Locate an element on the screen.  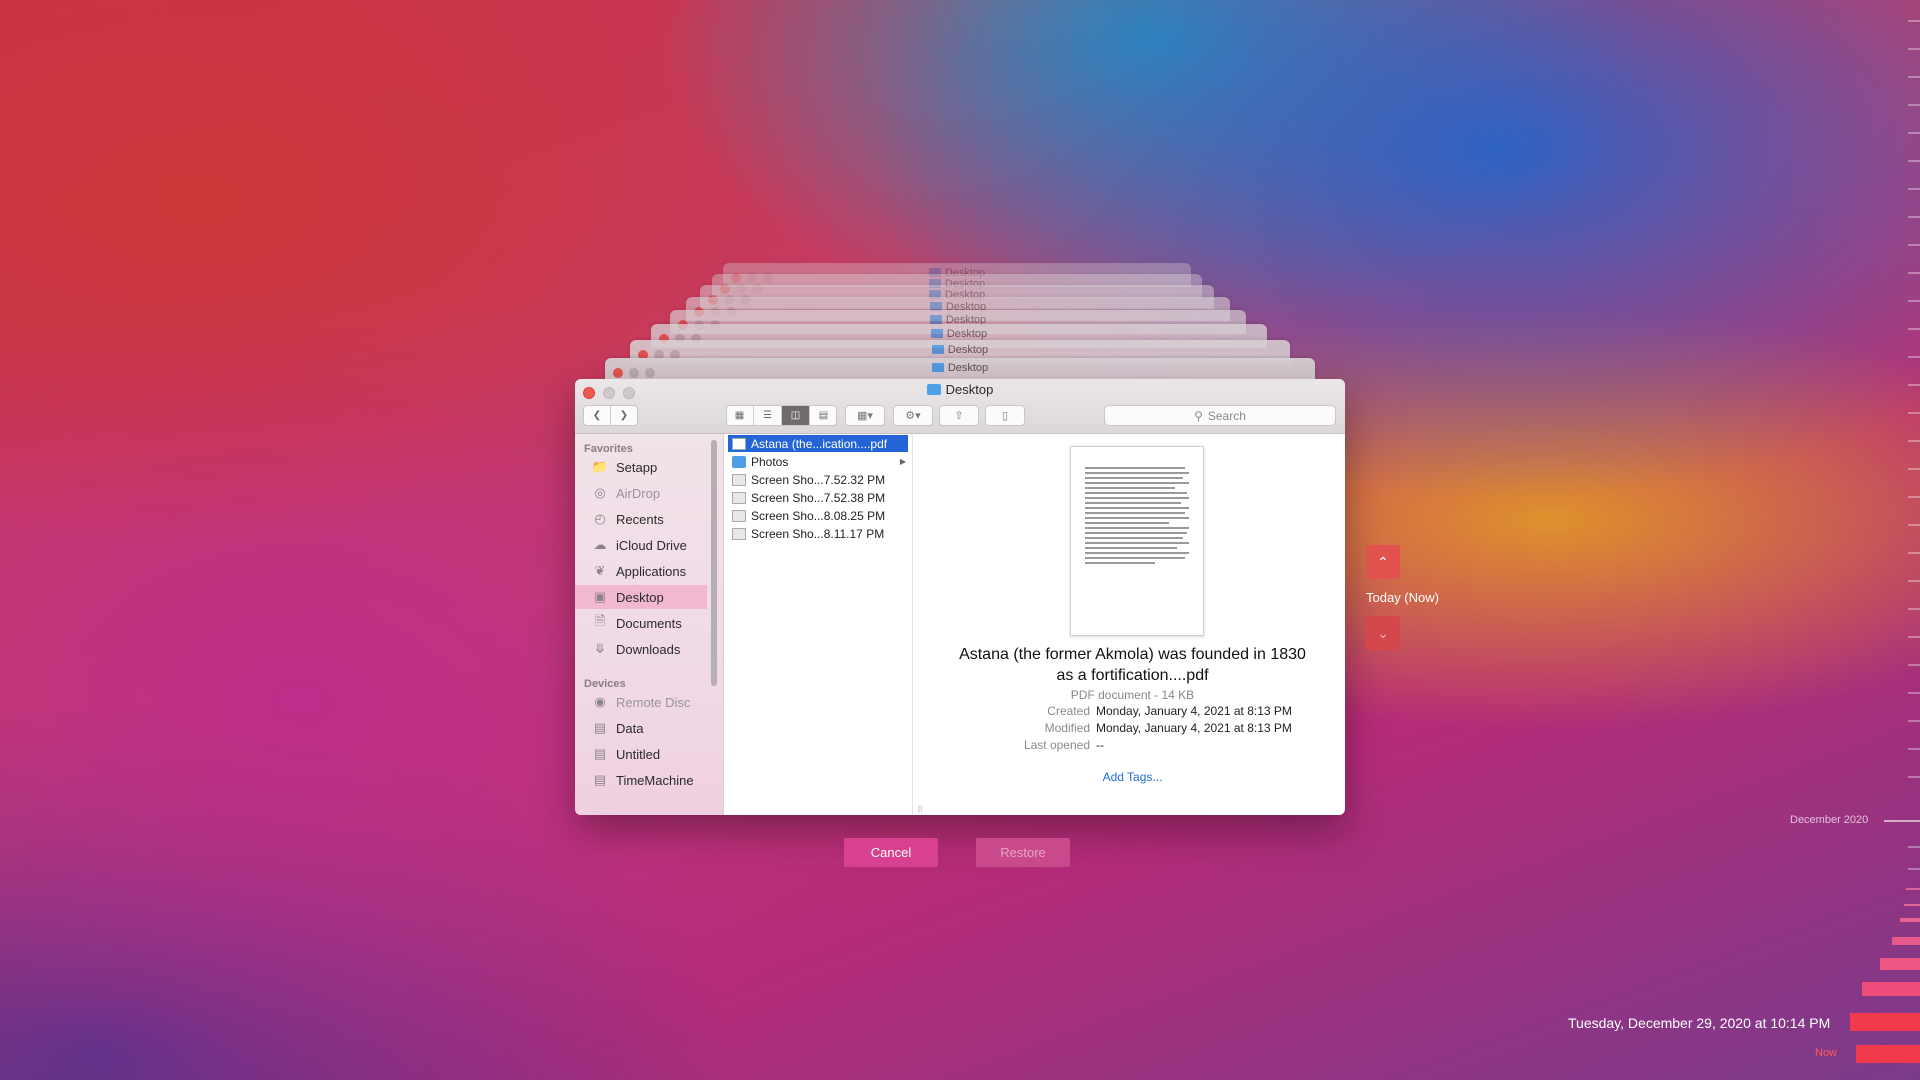
gear-icon: ⚙▾ is located at coordinates (913, 416).